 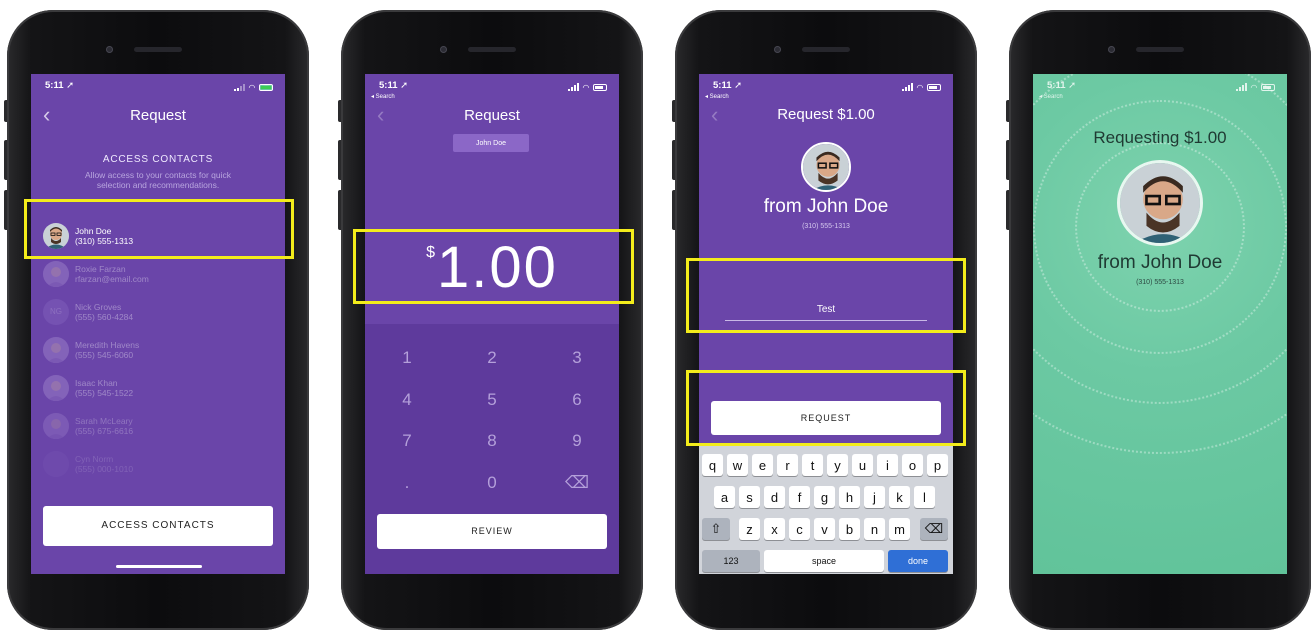 What do you see at coordinates (912, 465) in the screenshot?
I see `key-o: o` at bounding box center [912, 465].